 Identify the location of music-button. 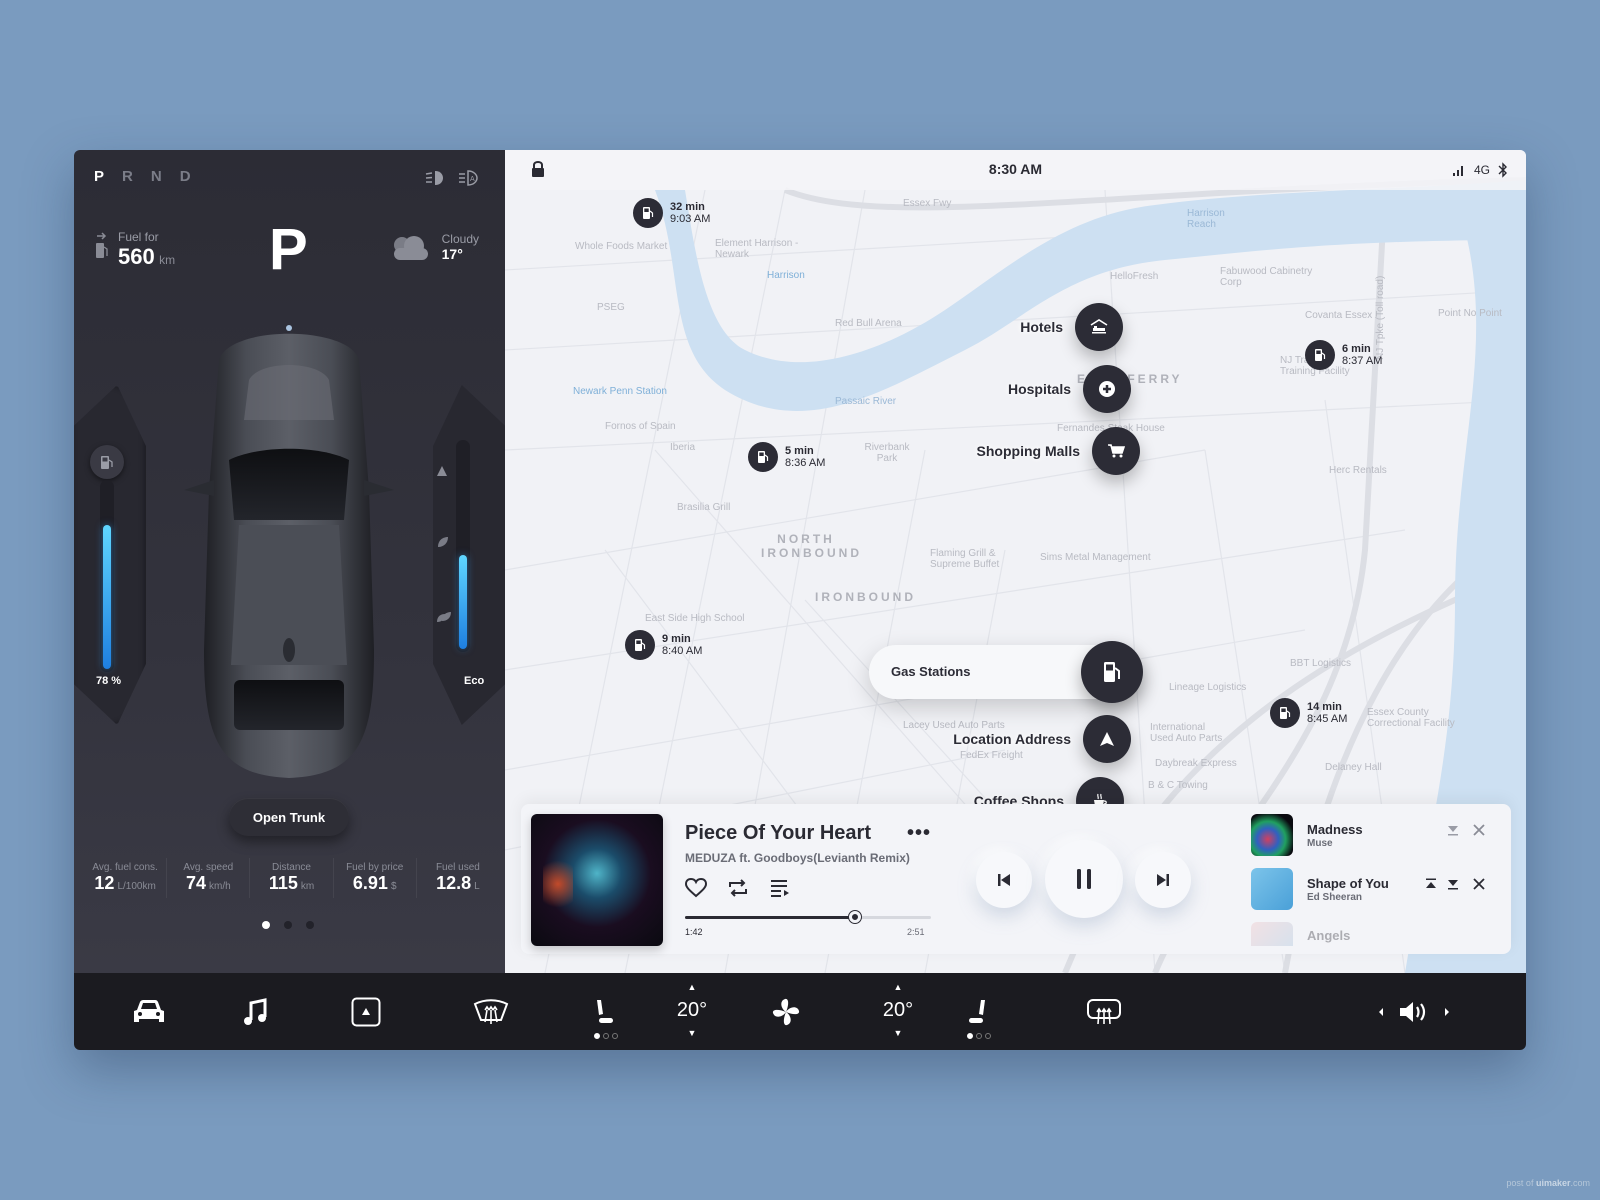
(256, 1011).